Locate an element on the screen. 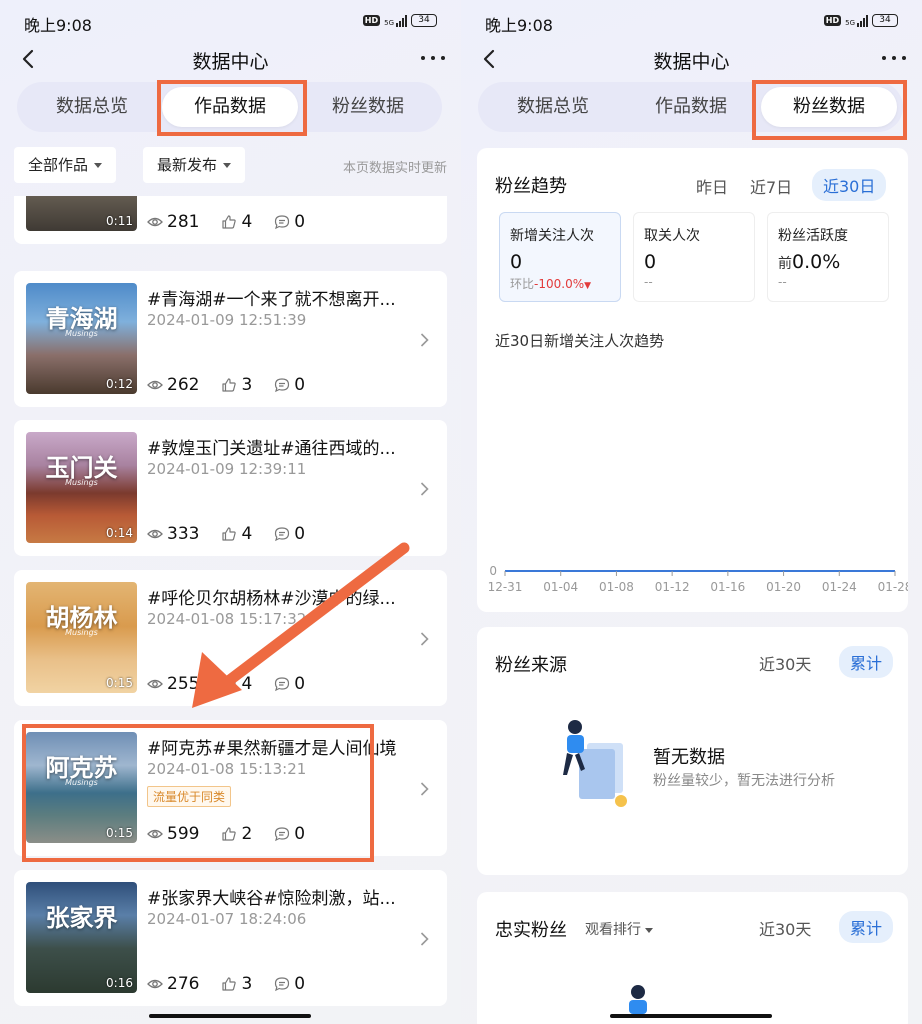  likes-stat: 4 is located at coordinates (236, 222).